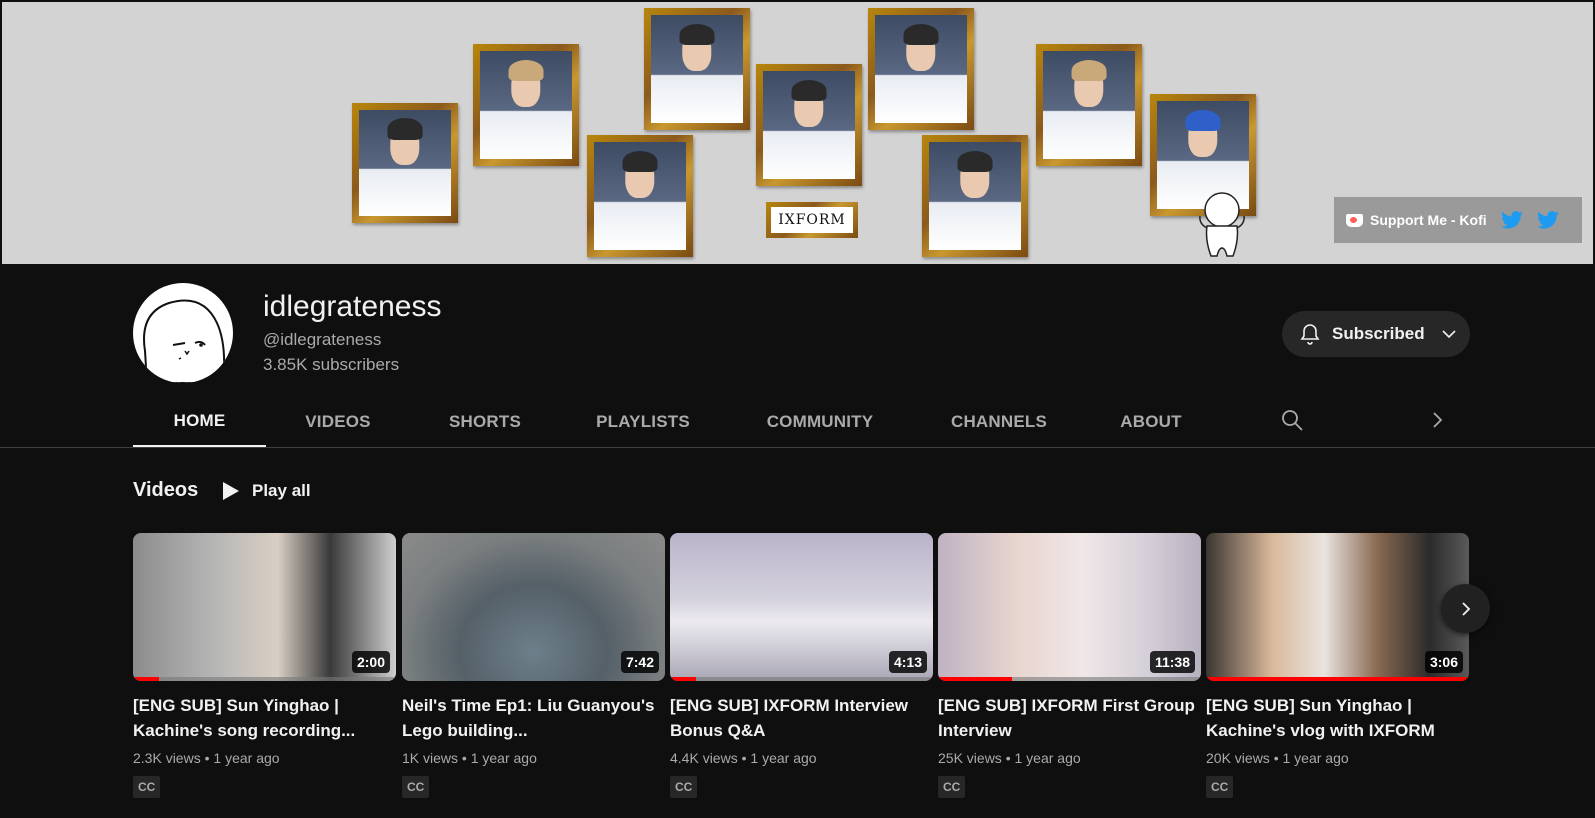  Describe the element at coordinates (331, 364) in the screenshot. I see `subscriber-count: 3.85K subscribers` at that location.